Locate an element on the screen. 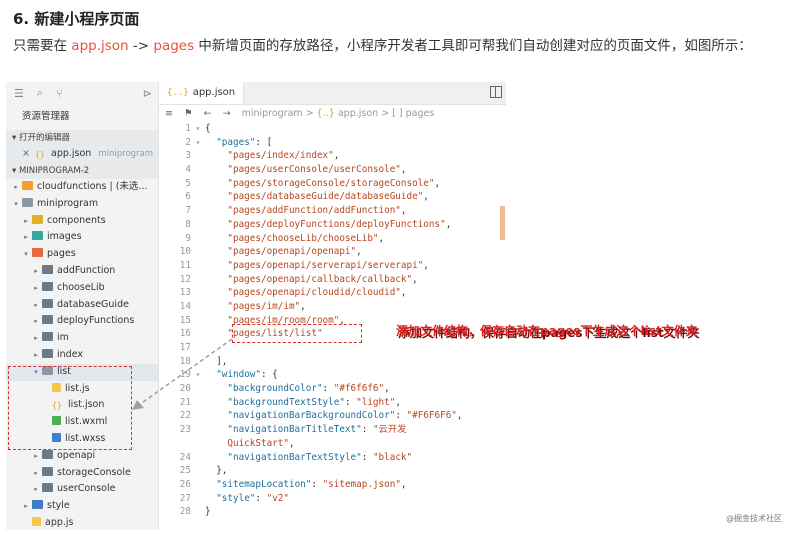  minimap-marker is located at coordinates (502, 223).